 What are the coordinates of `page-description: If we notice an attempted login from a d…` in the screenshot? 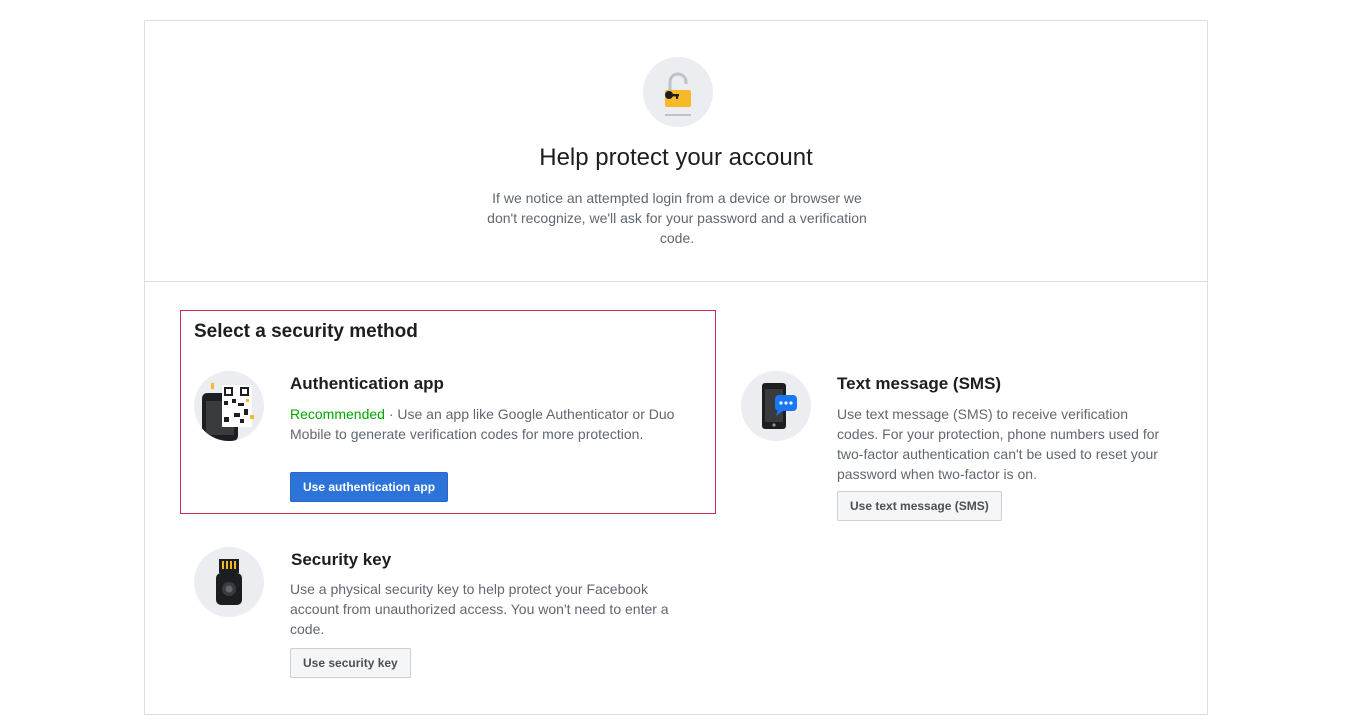 It's located at (677, 218).